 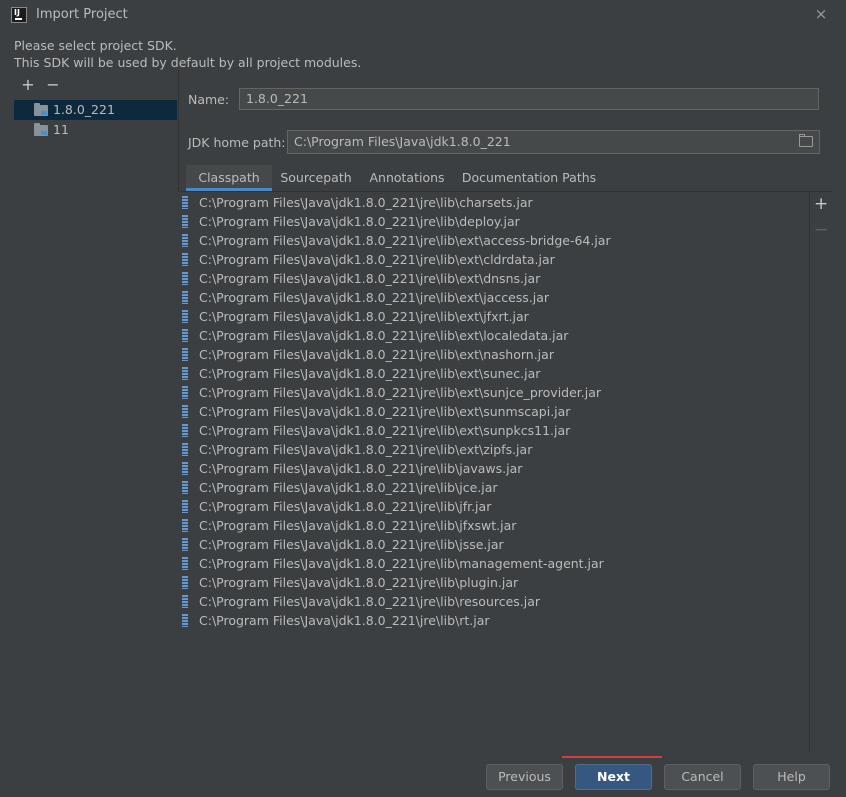 What do you see at coordinates (53, 85) in the screenshot?
I see `remove-sdk-icon: −` at bounding box center [53, 85].